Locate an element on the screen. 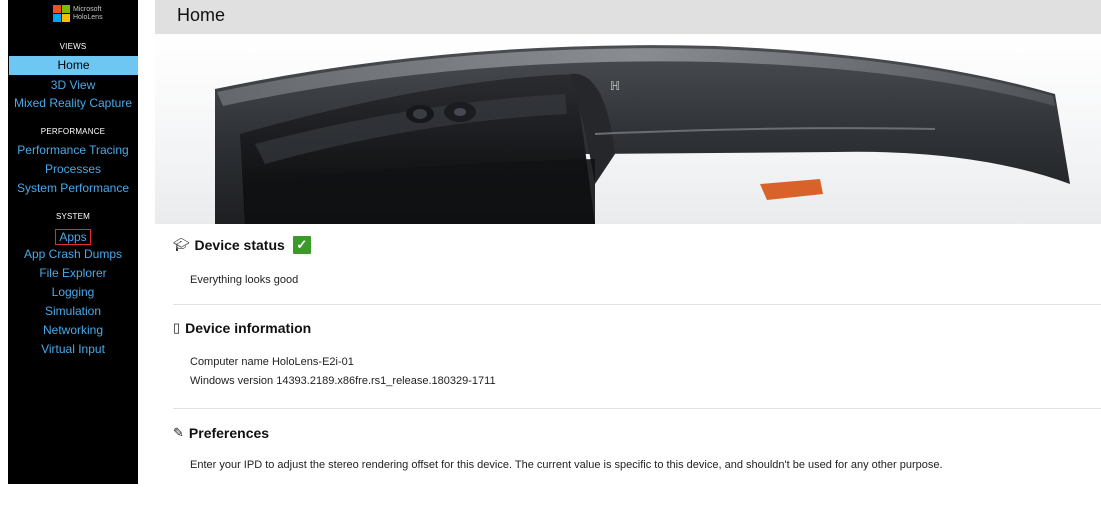 The width and height of the screenshot is (1101, 532). section-views-label: VIEWS is located at coordinates (73, 46).